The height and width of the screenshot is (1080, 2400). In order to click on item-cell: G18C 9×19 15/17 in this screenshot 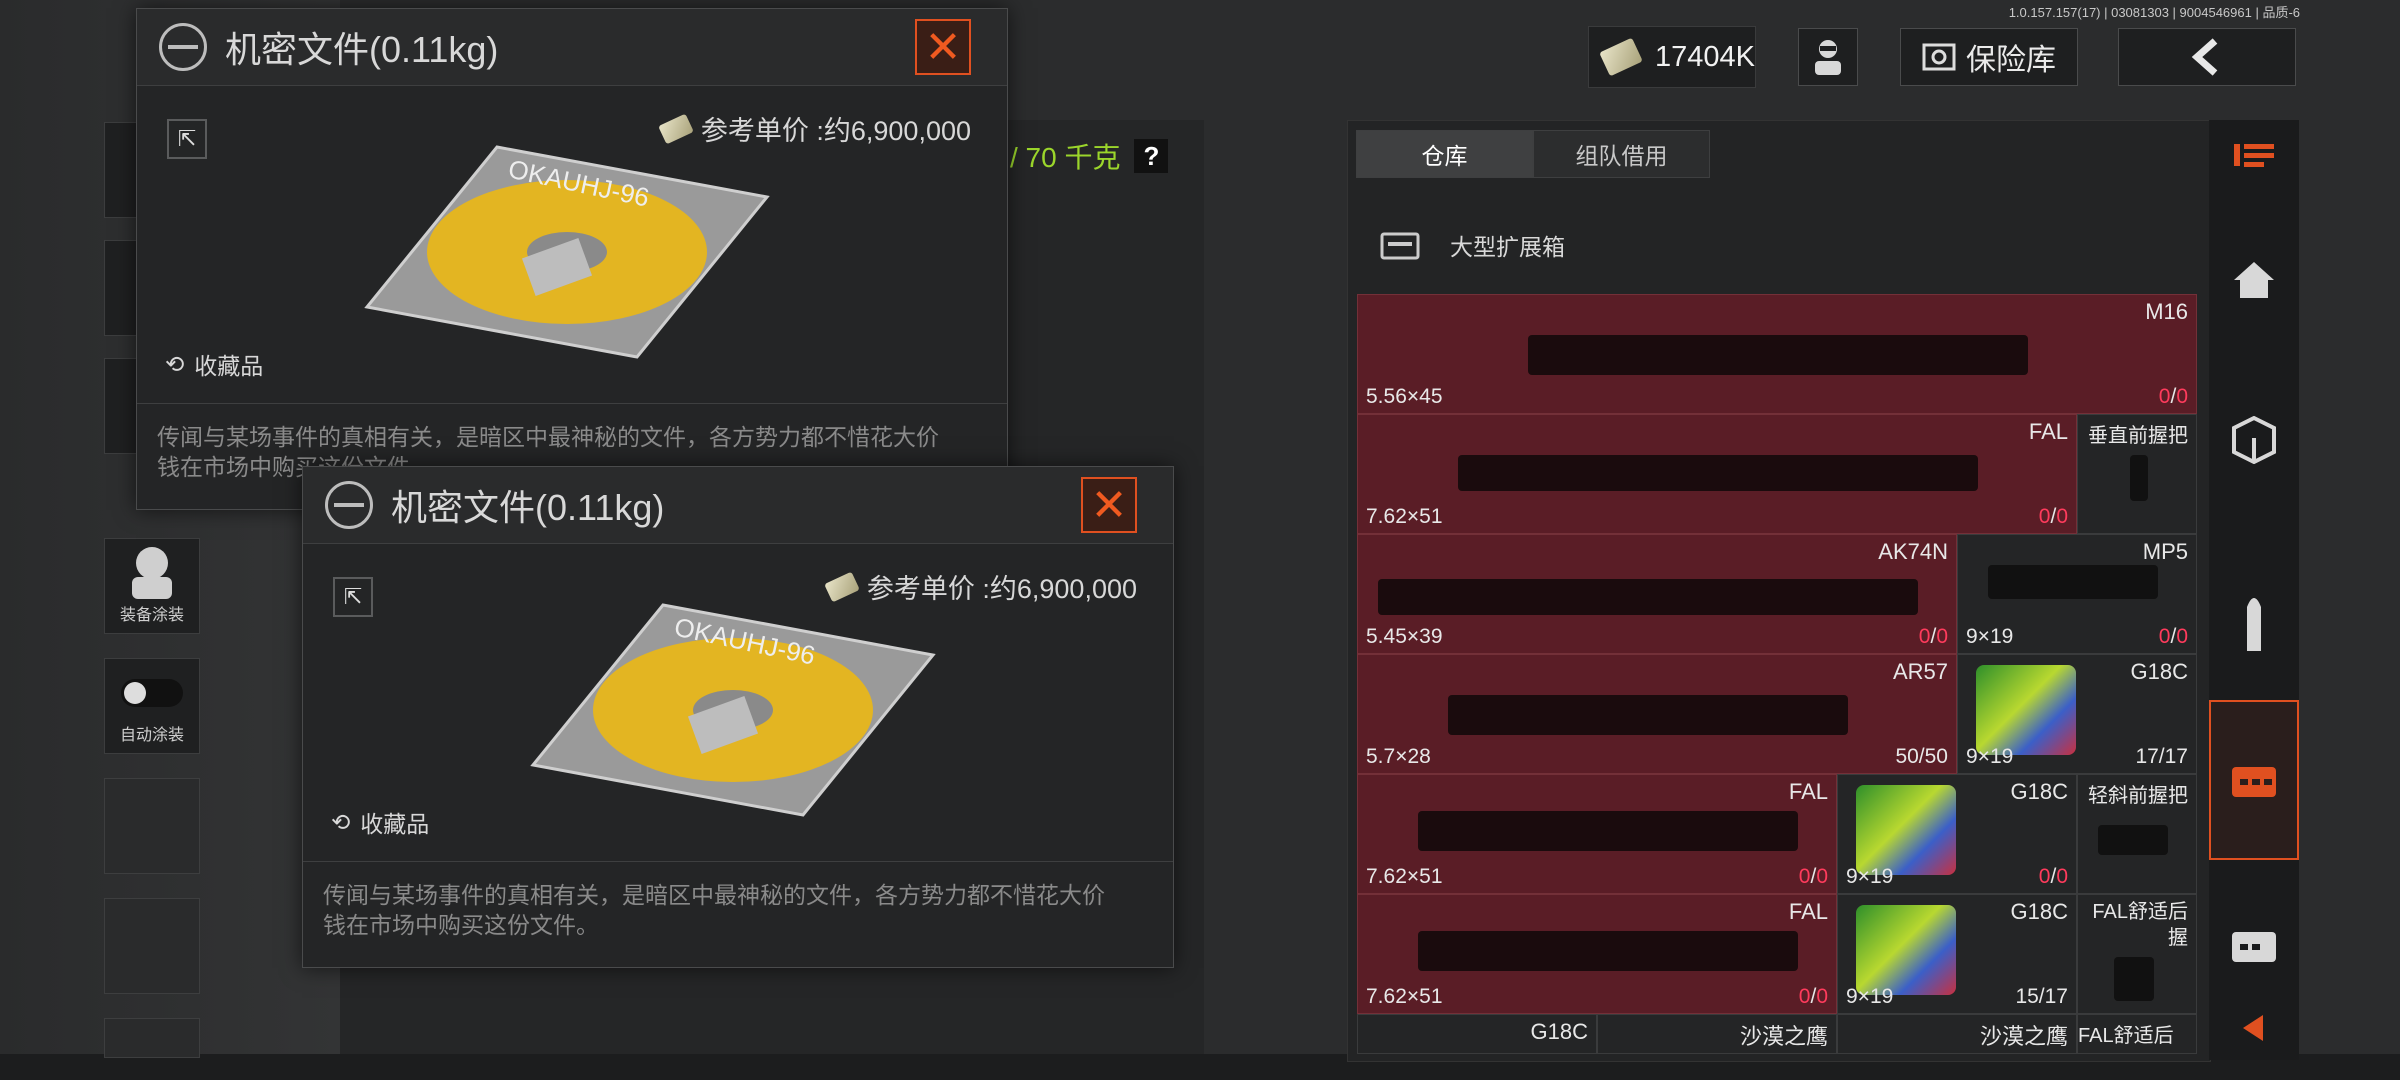, I will do `click(1957, 954)`.